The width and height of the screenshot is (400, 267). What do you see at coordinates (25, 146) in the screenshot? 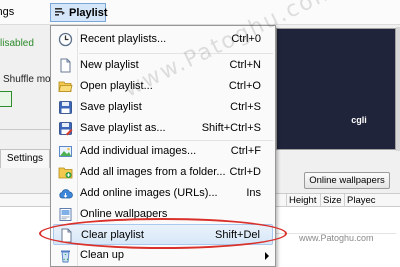
I see `left-panel: lisabled Shuffle mo Settings` at bounding box center [25, 146].